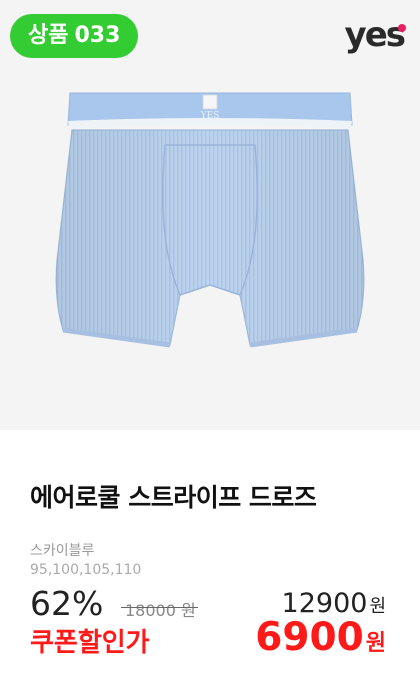 The height and width of the screenshot is (700, 420). What do you see at coordinates (97, 35) in the screenshot?
I see `badge-number: 033` at bounding box center [97, 35].